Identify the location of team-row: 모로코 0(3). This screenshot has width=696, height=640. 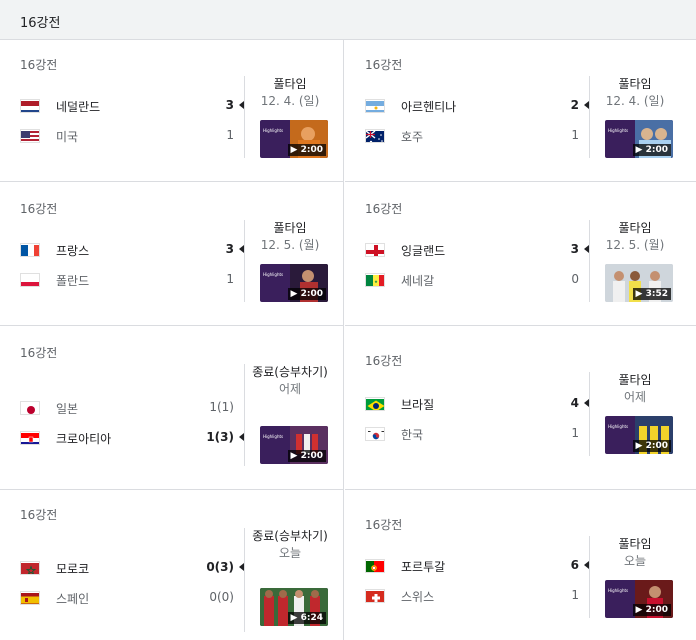
(132, 570).